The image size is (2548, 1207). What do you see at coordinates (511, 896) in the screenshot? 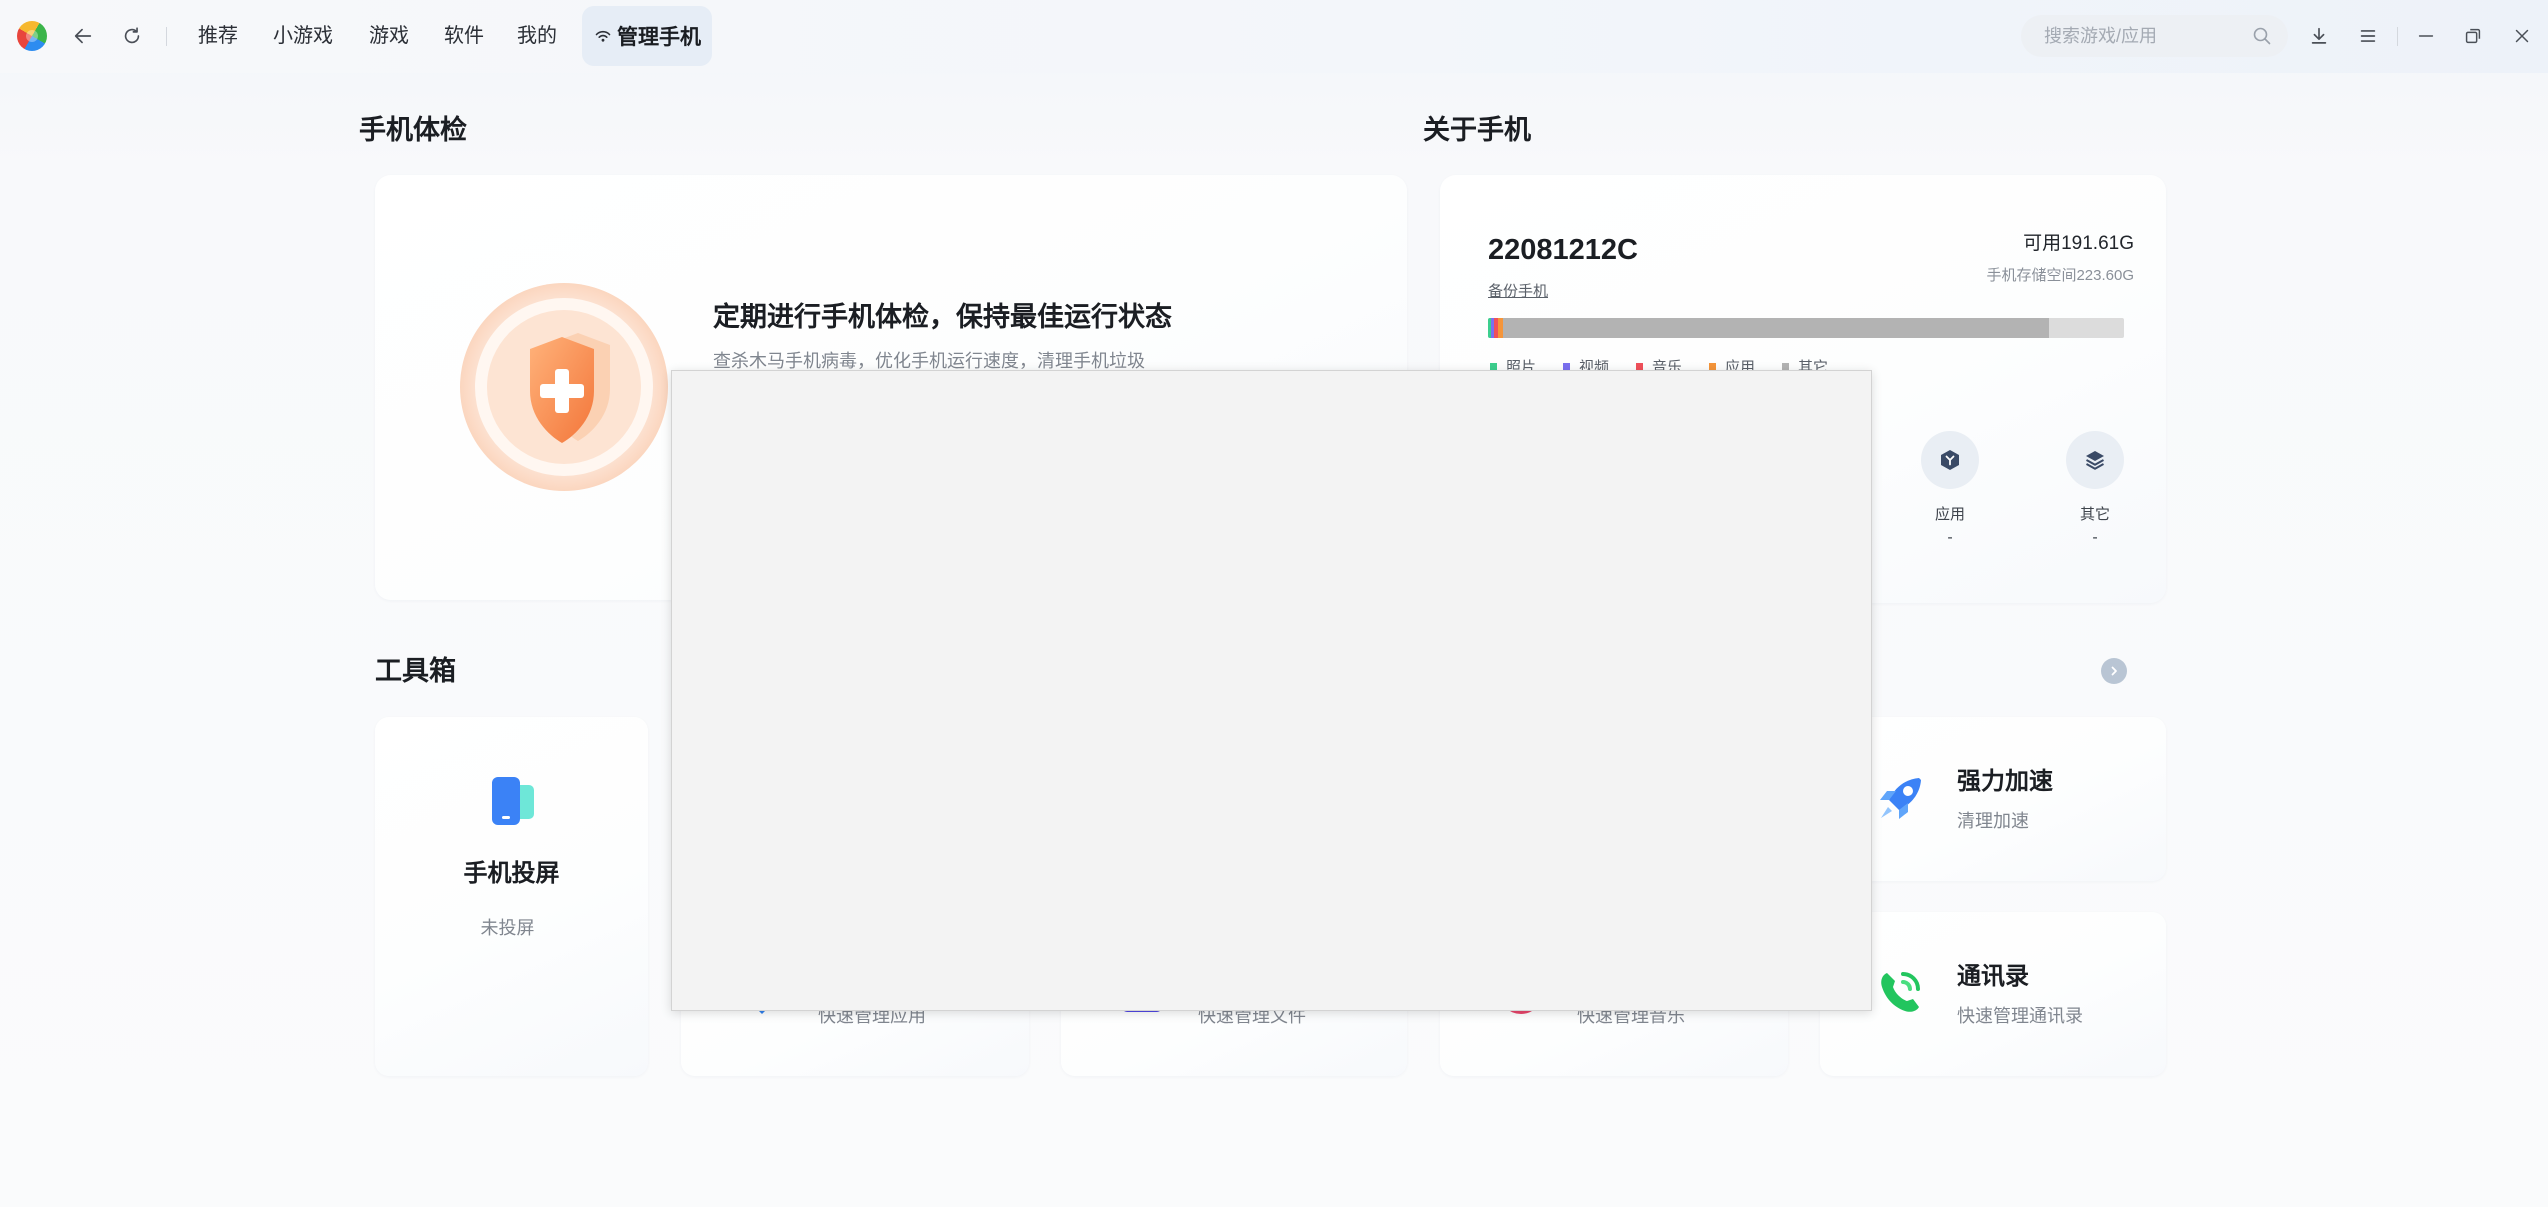
I see `tool-card-phone-cast: 手机投屏 未投屏` at bounding box center [511, 896].